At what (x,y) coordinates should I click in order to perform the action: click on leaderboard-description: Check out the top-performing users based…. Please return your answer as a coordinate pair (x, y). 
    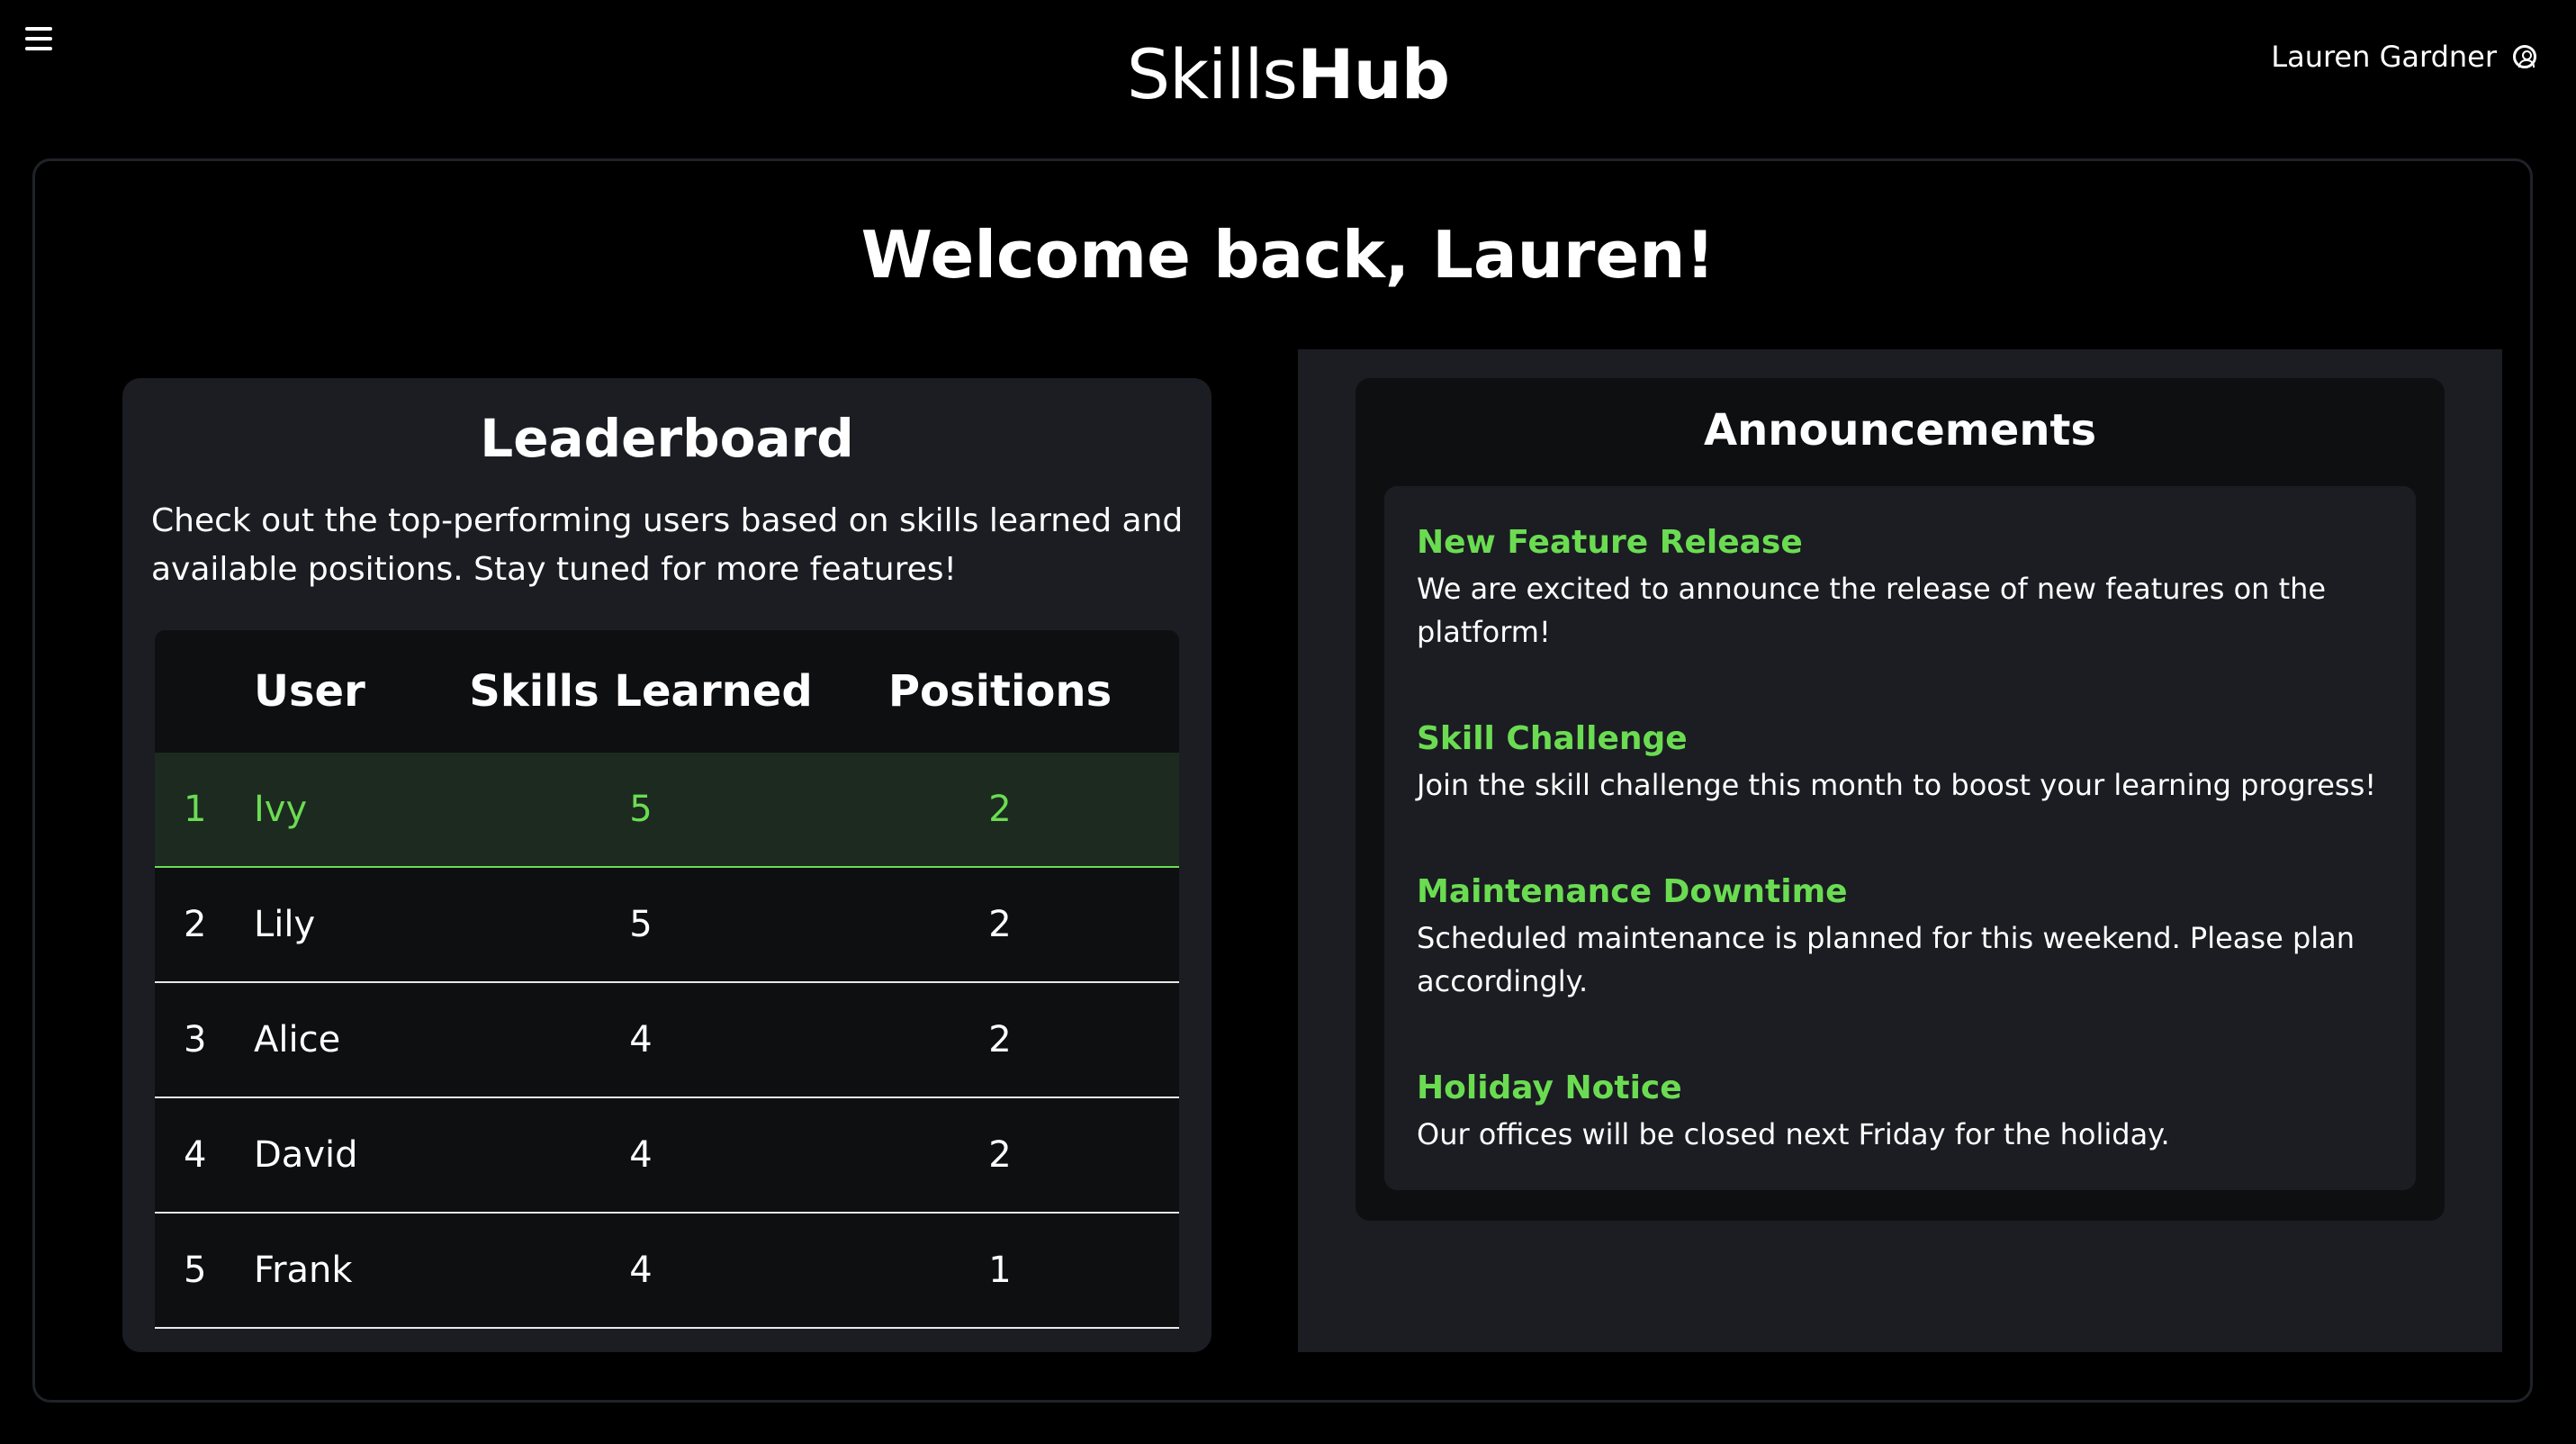
    Looking at the image, I should click on (667, 545).